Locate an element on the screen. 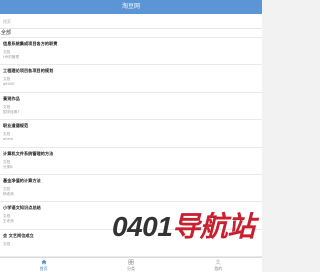 The width and height of the screenshot is (320, 272). list-item-desc: q6000 is located at coordinates (9, 84).